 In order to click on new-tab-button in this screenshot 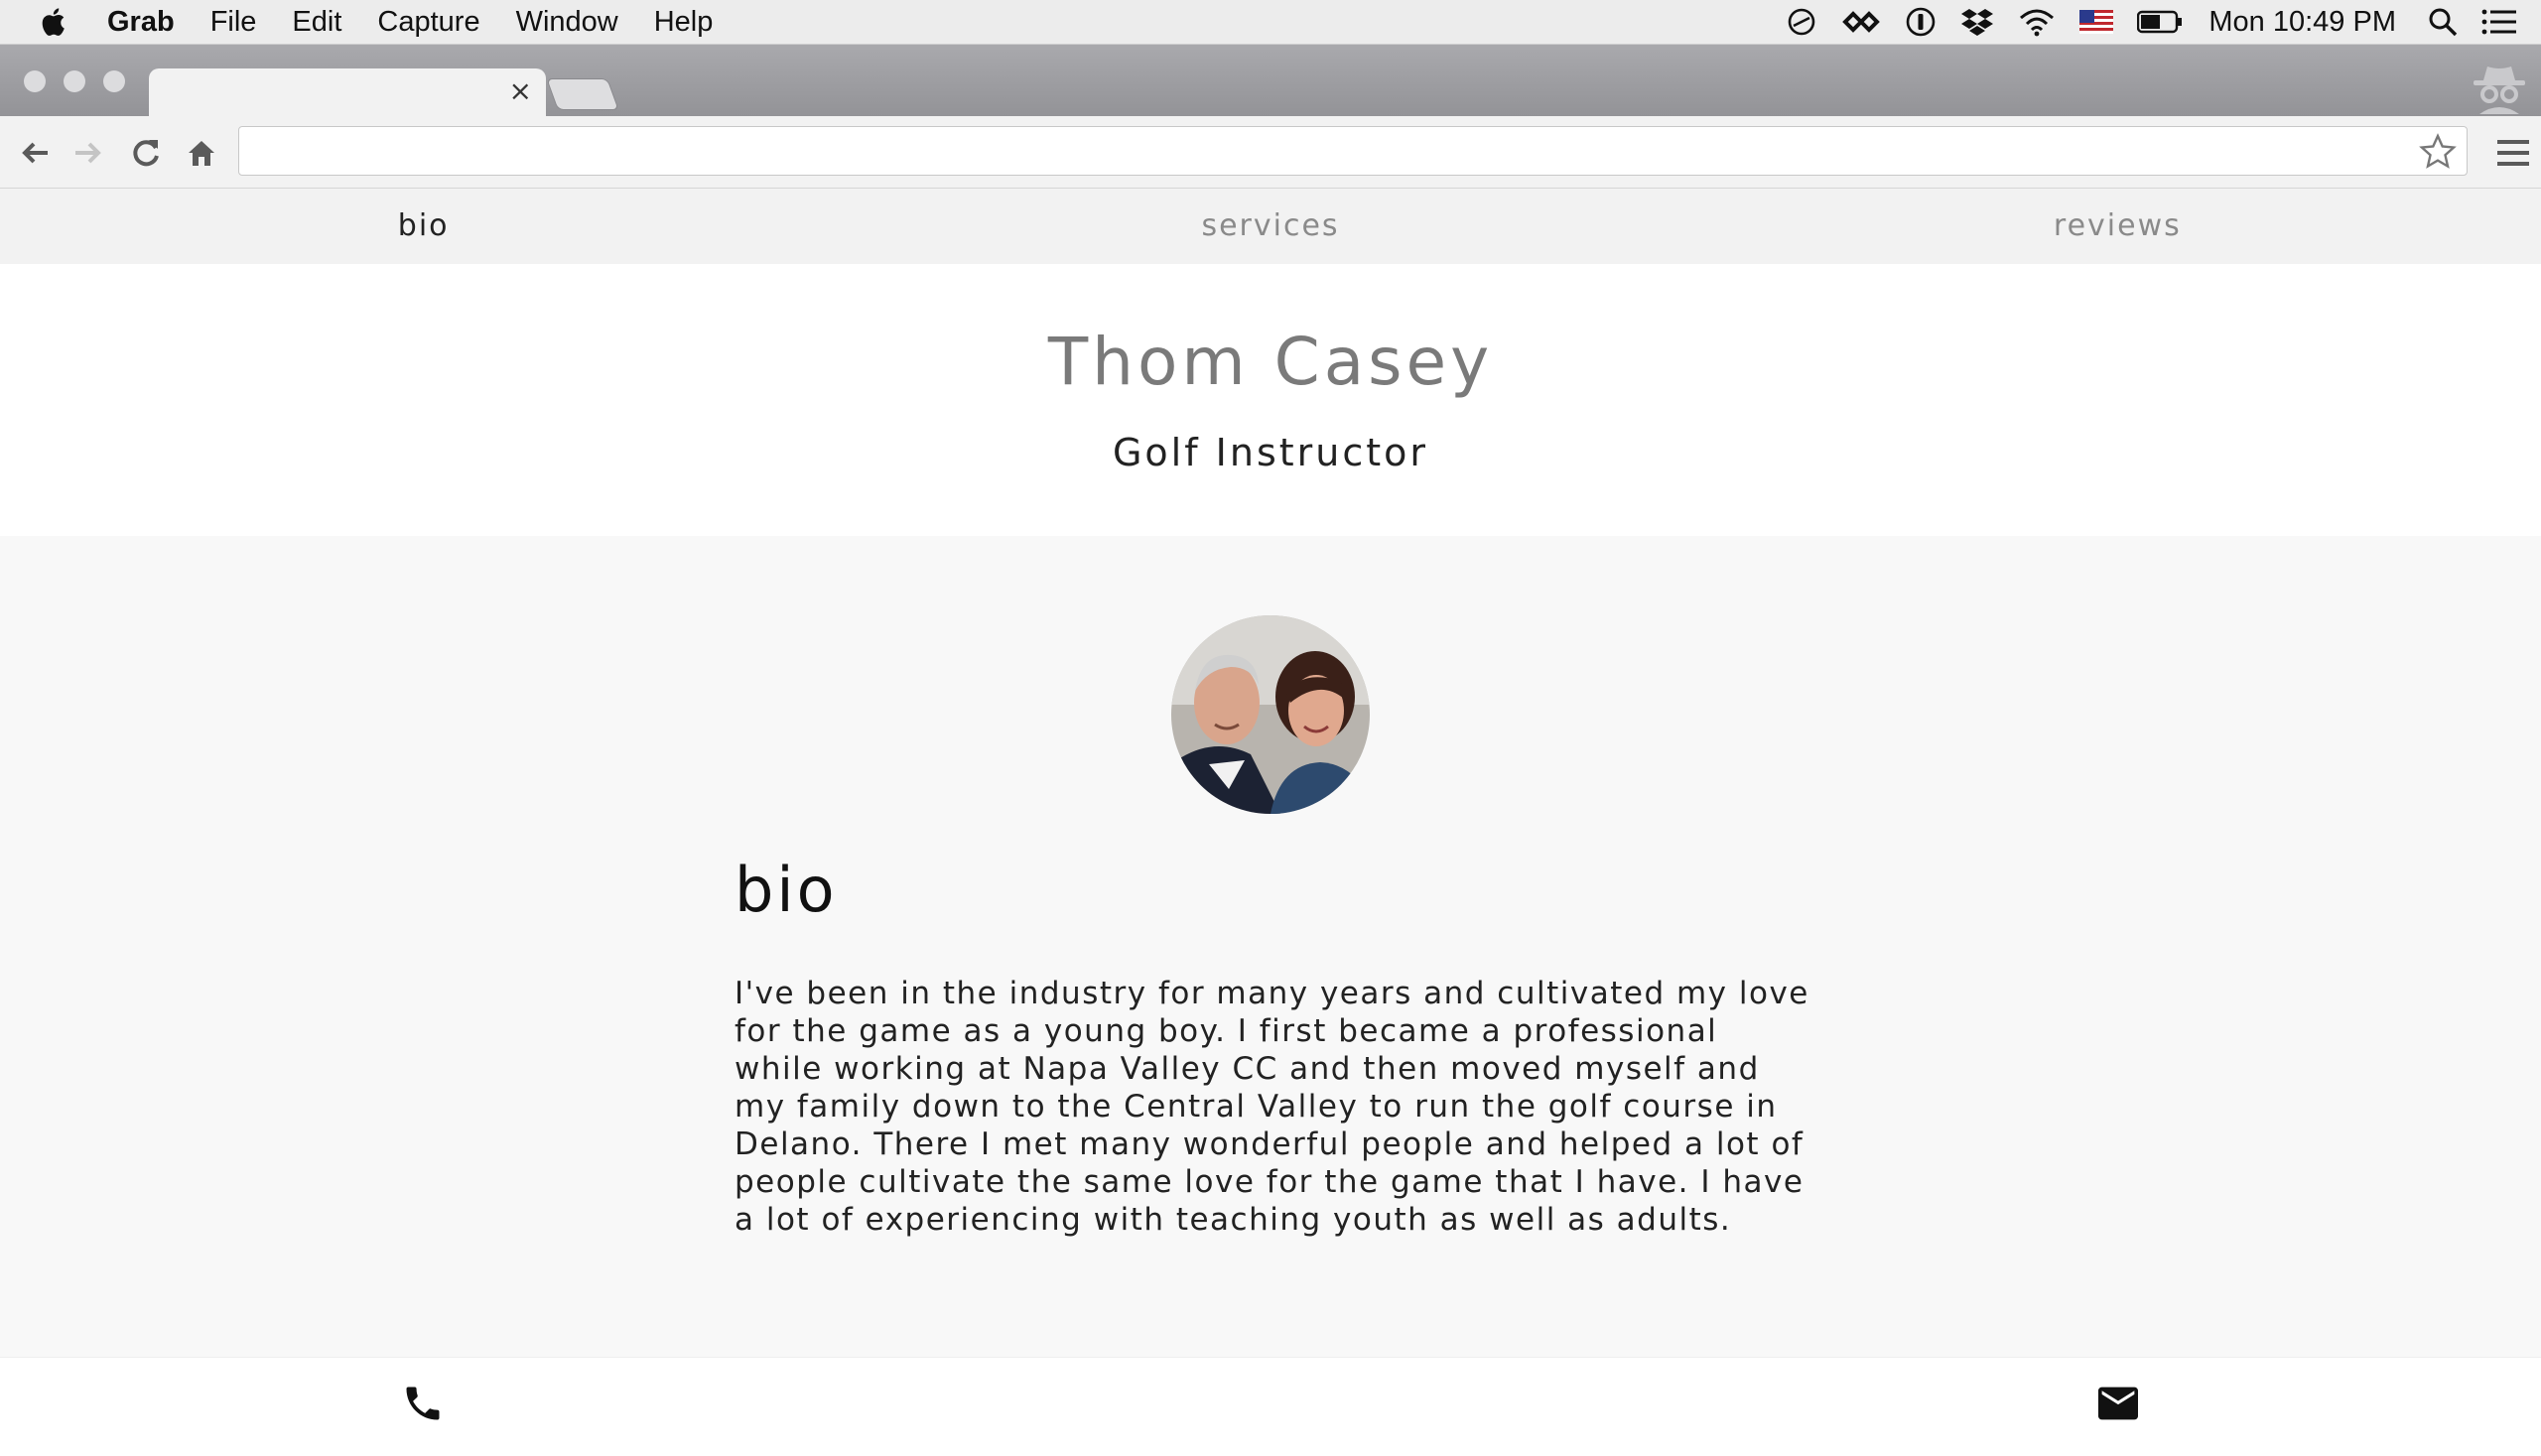, I will do `click(582, 94)`.